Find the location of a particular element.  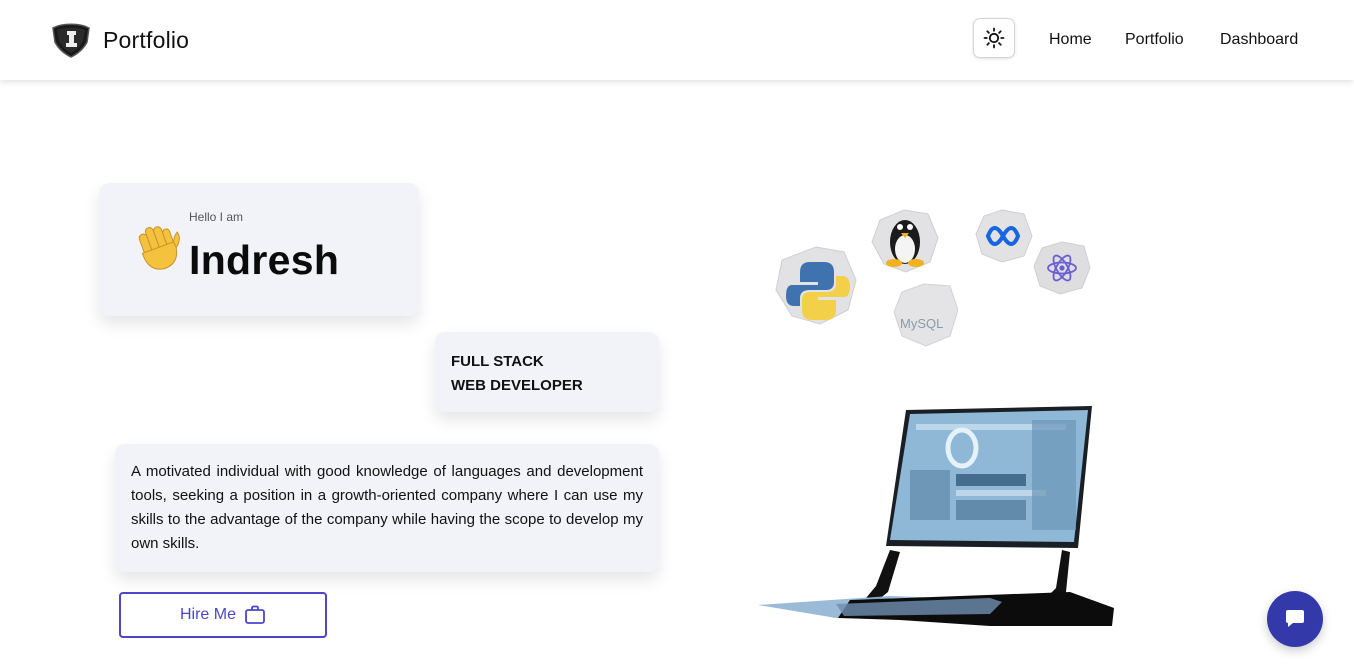

react-icon is located at coordinates (1062, 268).